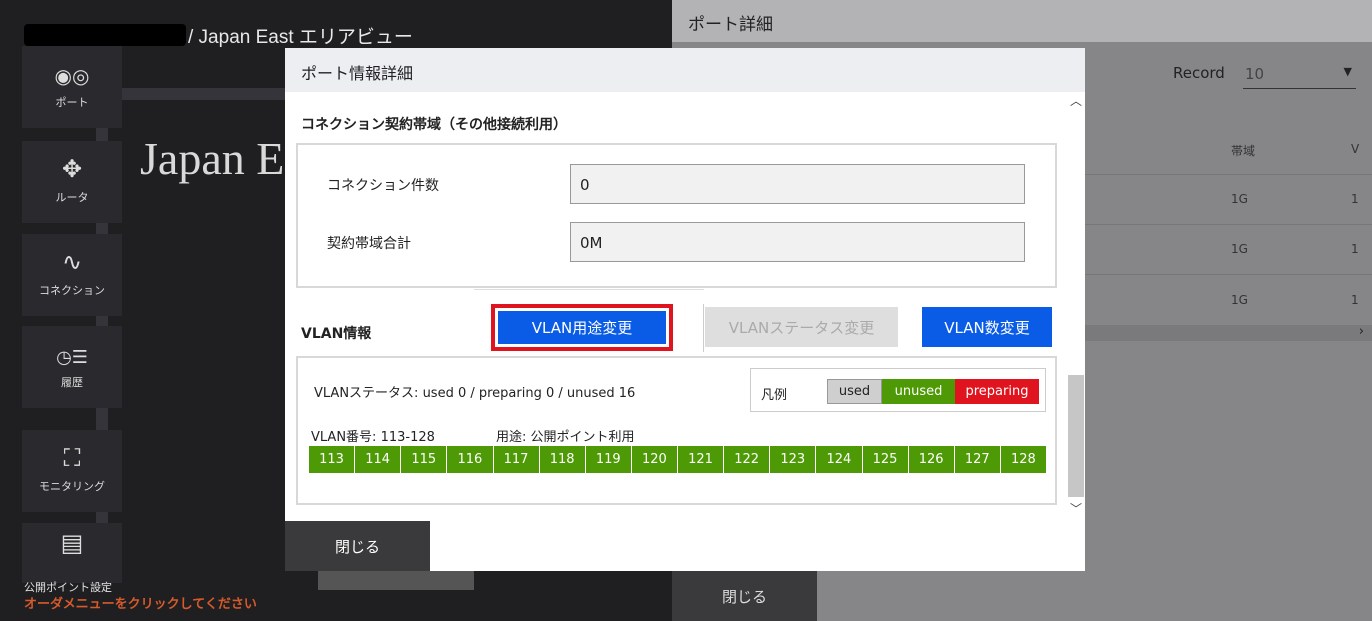  Describe the element at coordinates (300, 37) in the screenshot. I see `breadcrumb: / Japan East エリアビュー` at that location.